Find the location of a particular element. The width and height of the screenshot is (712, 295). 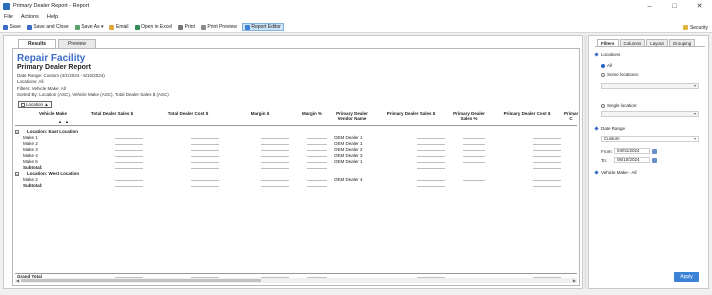

title-bar: Primary Dealer Report - Report – □ ✕ is located at coordinates (356, 6).